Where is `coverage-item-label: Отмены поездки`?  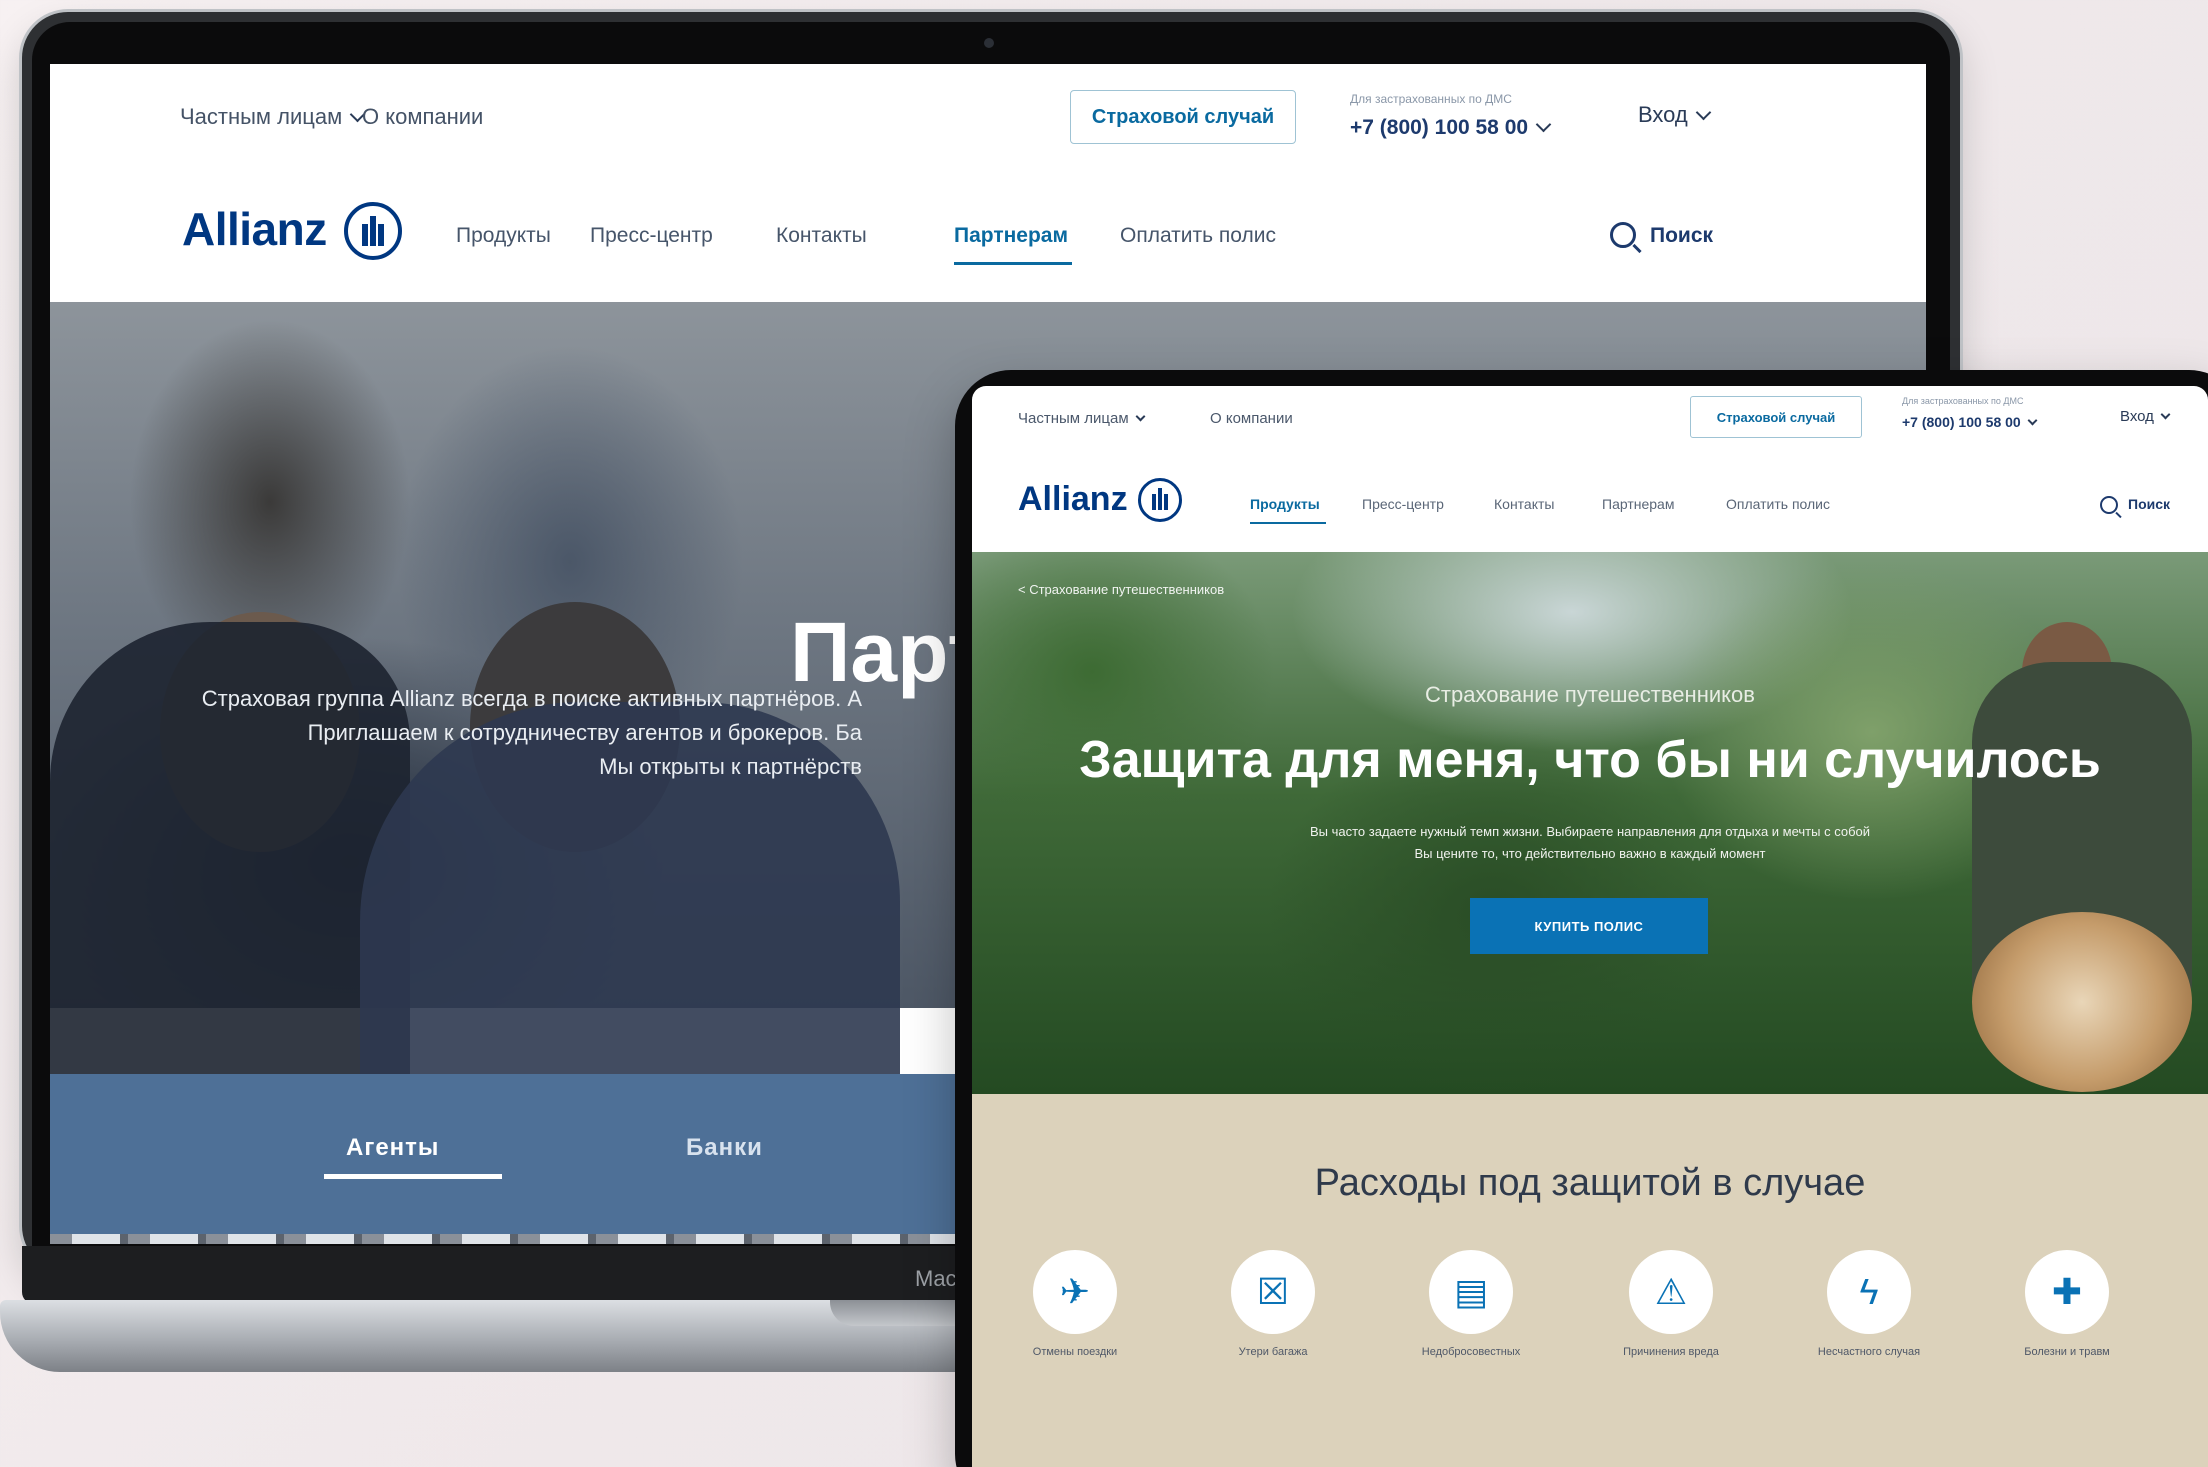
coverage-item-label: Отмены поездки is located at coordinates (1075, 1352).